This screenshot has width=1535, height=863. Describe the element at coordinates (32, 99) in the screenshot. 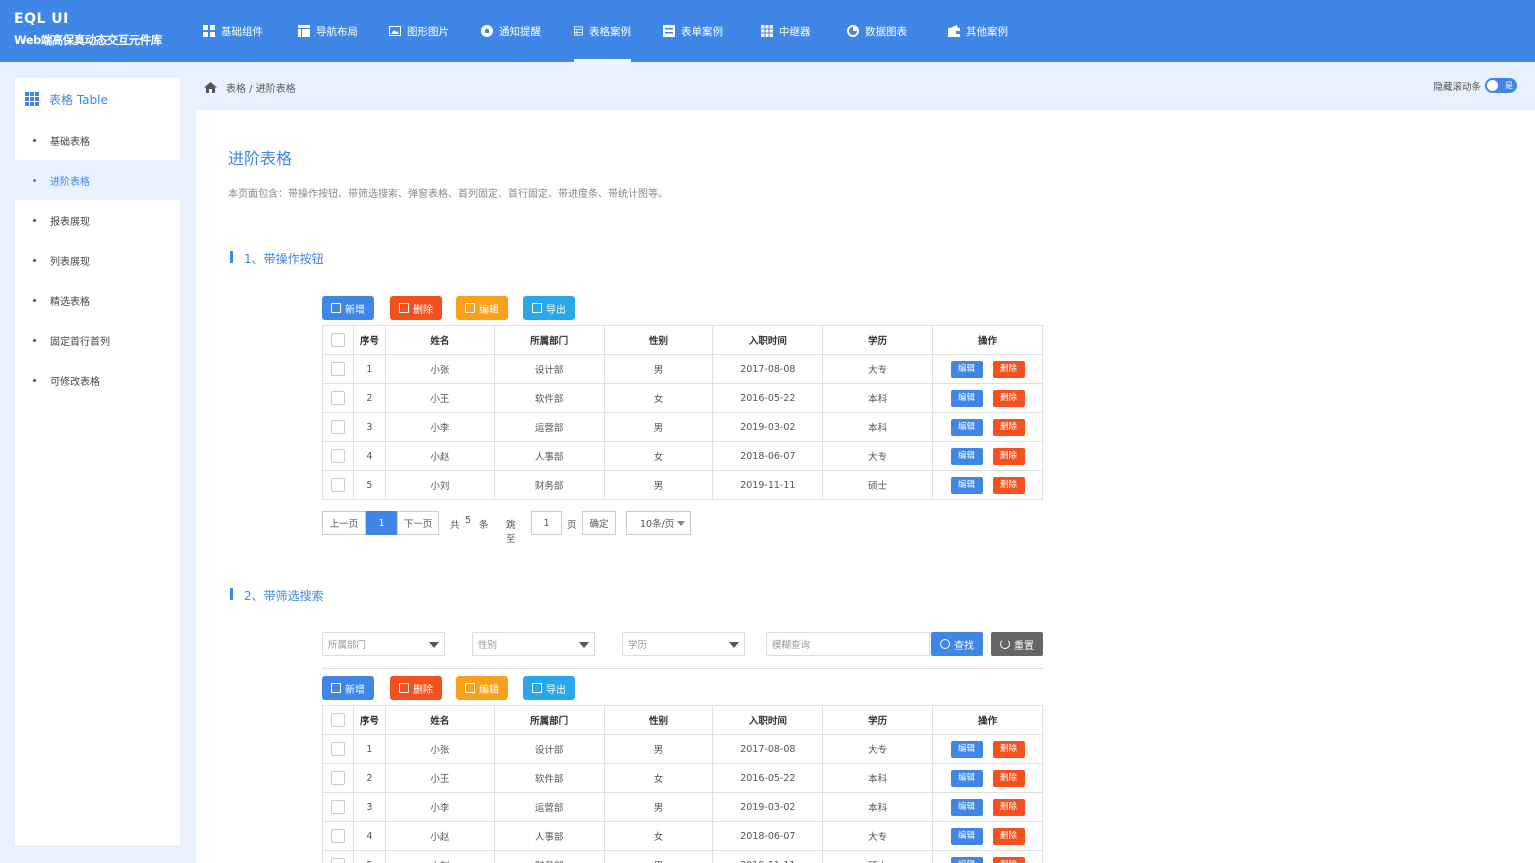

I see `apps-icon` at that location.